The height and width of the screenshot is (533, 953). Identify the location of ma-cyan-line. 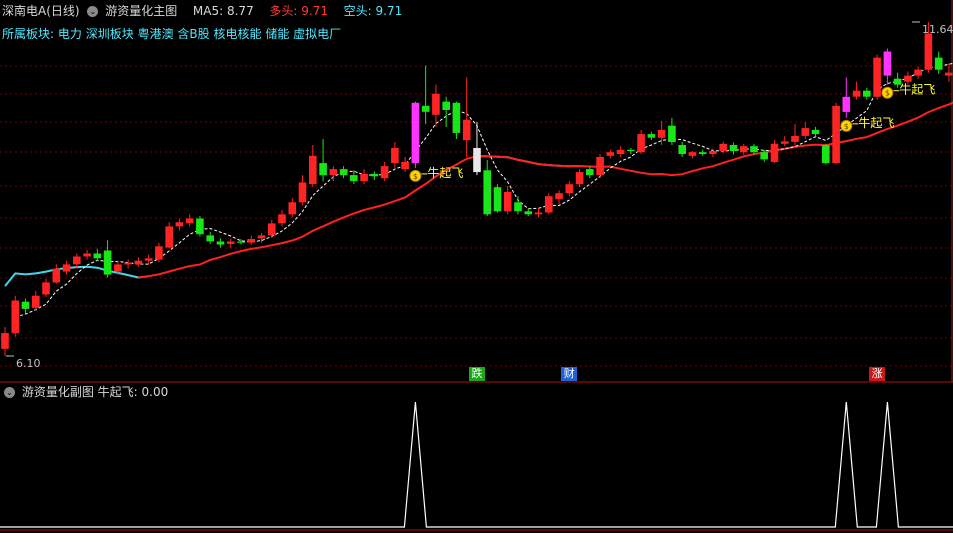
(292, 221).